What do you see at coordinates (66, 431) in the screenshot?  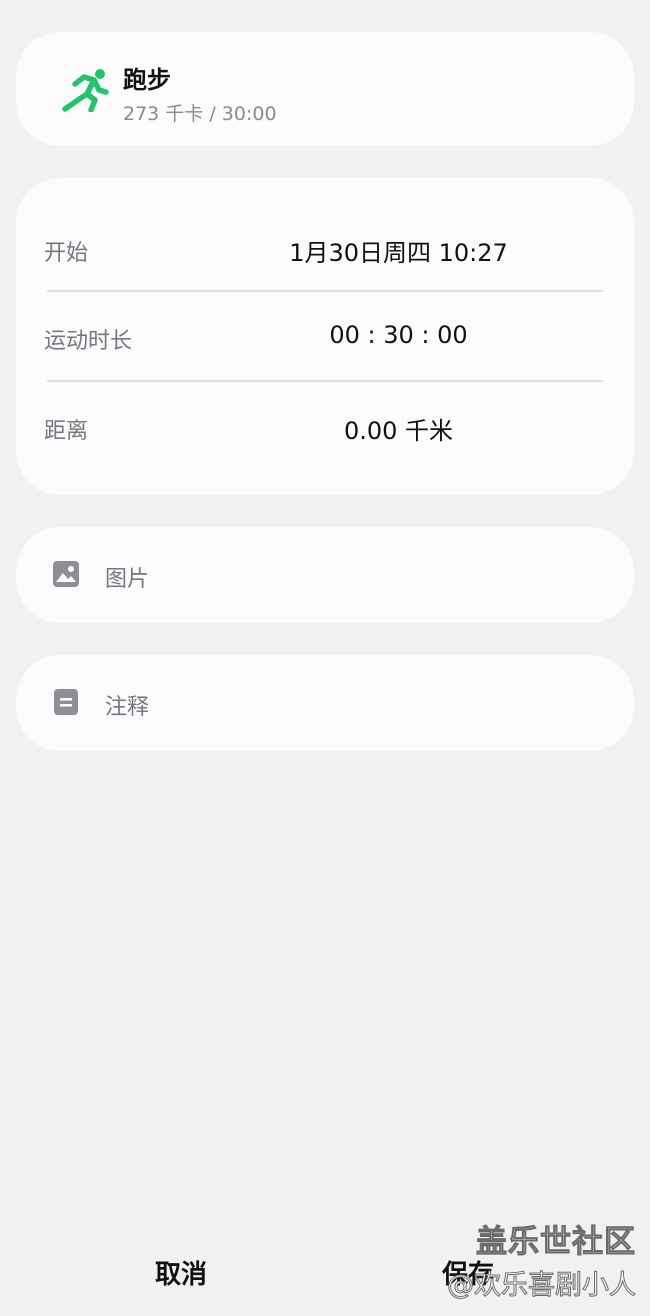 I see `distance-label: 距离` at bounding box center [66, 431].